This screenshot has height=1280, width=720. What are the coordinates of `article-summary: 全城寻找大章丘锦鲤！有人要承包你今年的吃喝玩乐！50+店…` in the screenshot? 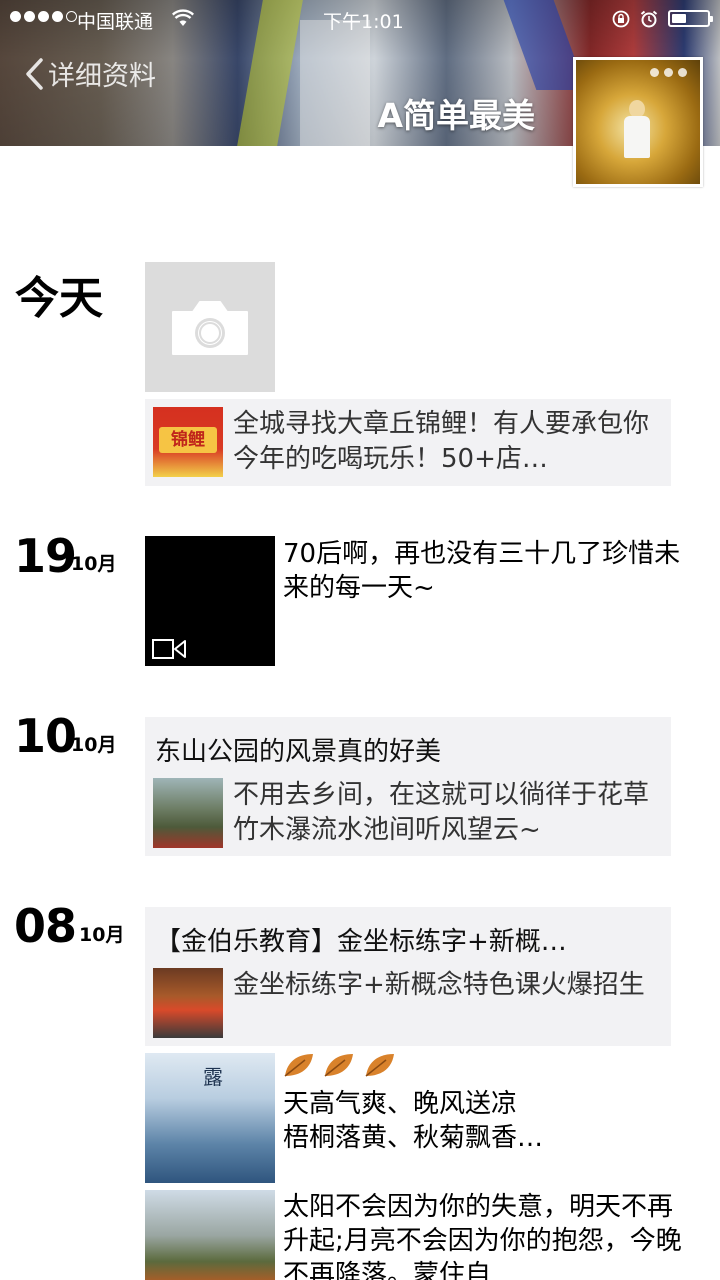 It's located at (441, 441).